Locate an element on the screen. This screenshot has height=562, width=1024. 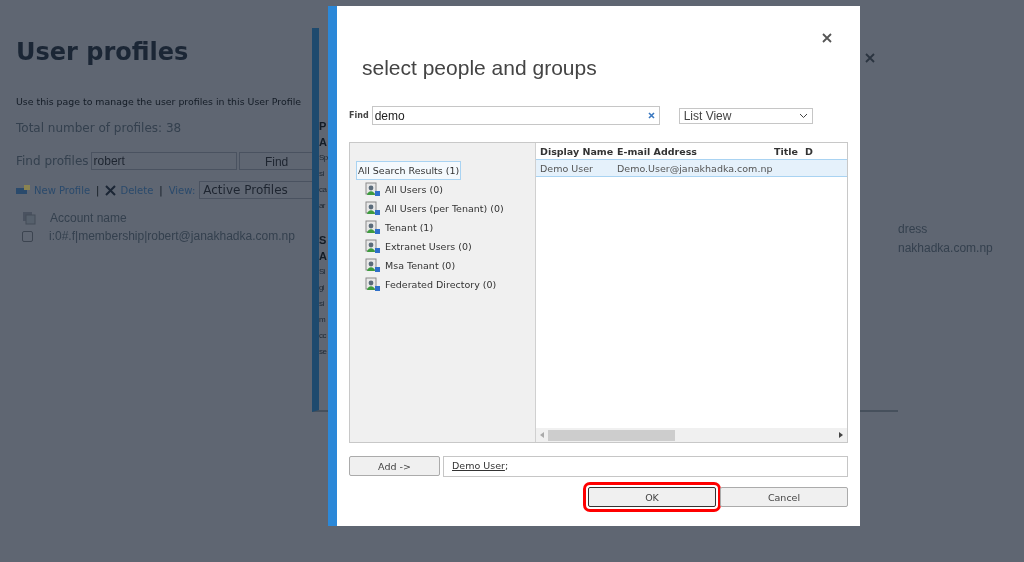
tree-item: Extranet Users (0) is located at coordinates (428, 246).